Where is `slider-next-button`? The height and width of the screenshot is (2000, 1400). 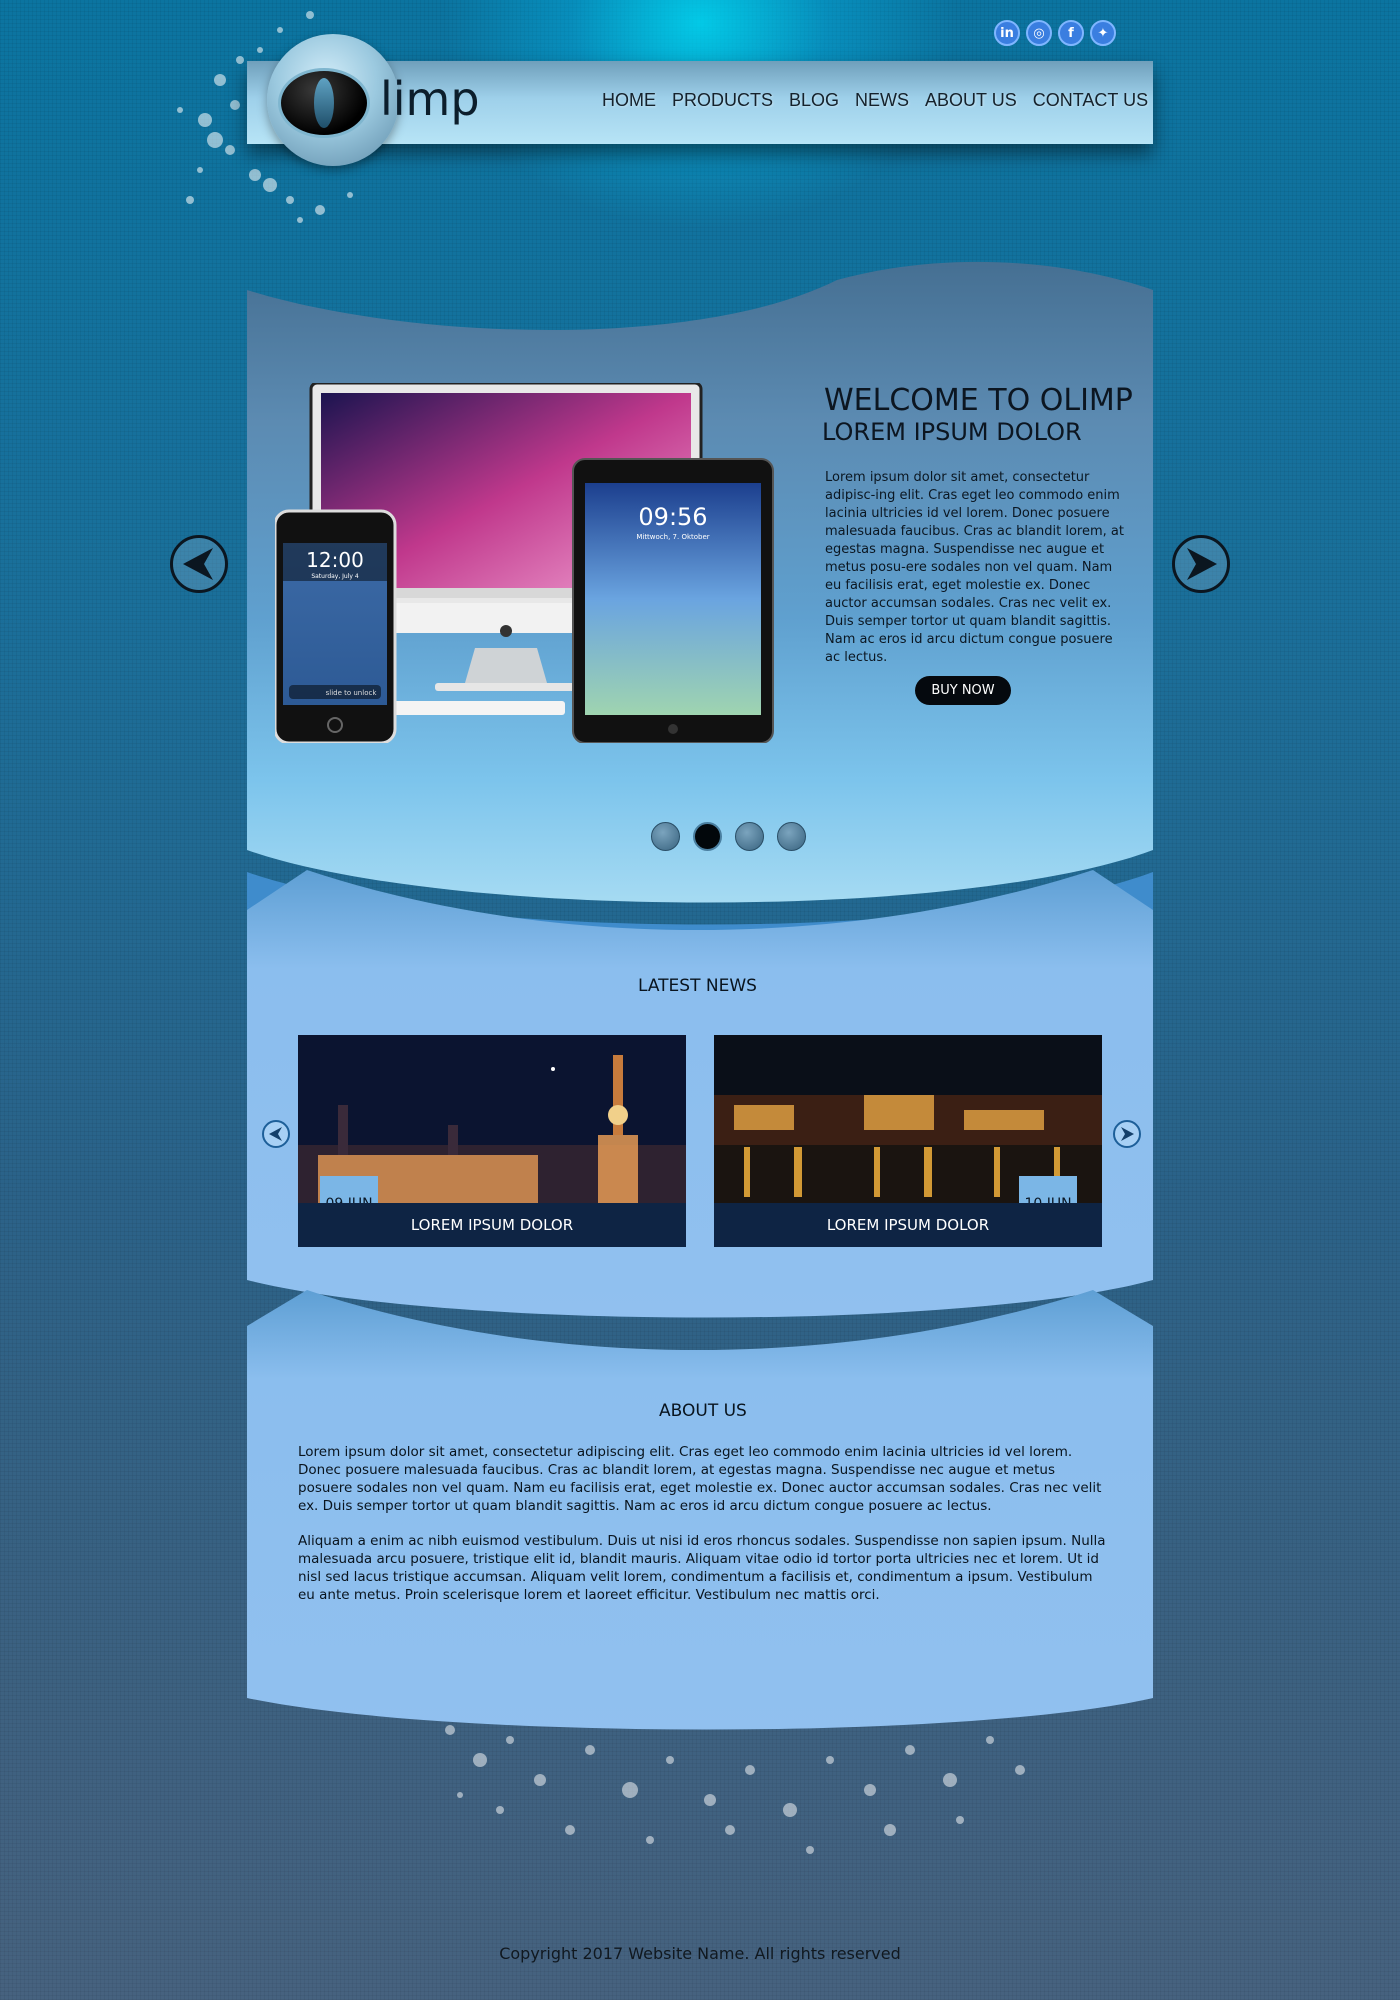
slider-next-button is located at coordinates (1201, 564).